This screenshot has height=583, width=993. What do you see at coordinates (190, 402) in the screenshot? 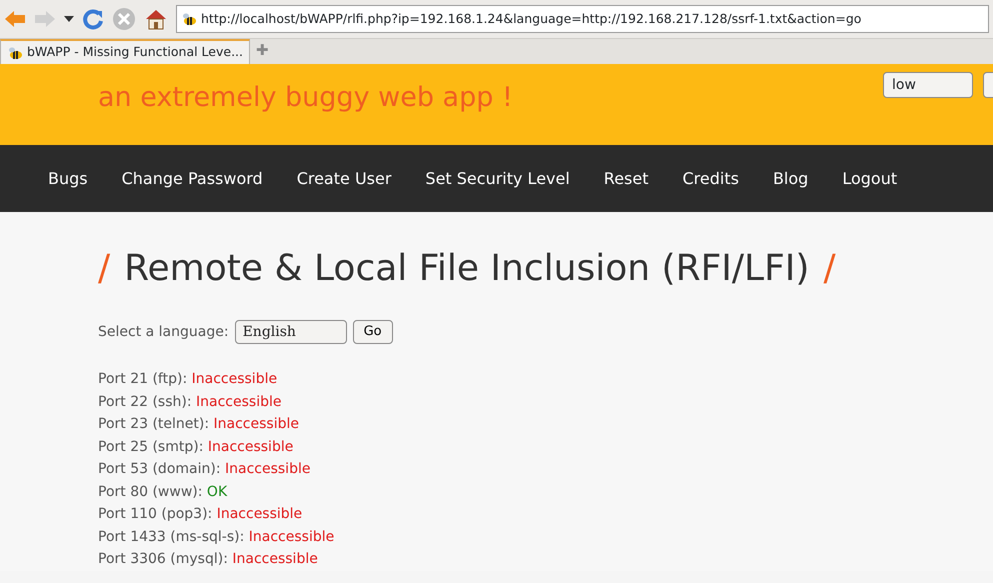
I see `port-status-line: Port 22 (ssh): Inaccessible` at bounding box center [190, 402].